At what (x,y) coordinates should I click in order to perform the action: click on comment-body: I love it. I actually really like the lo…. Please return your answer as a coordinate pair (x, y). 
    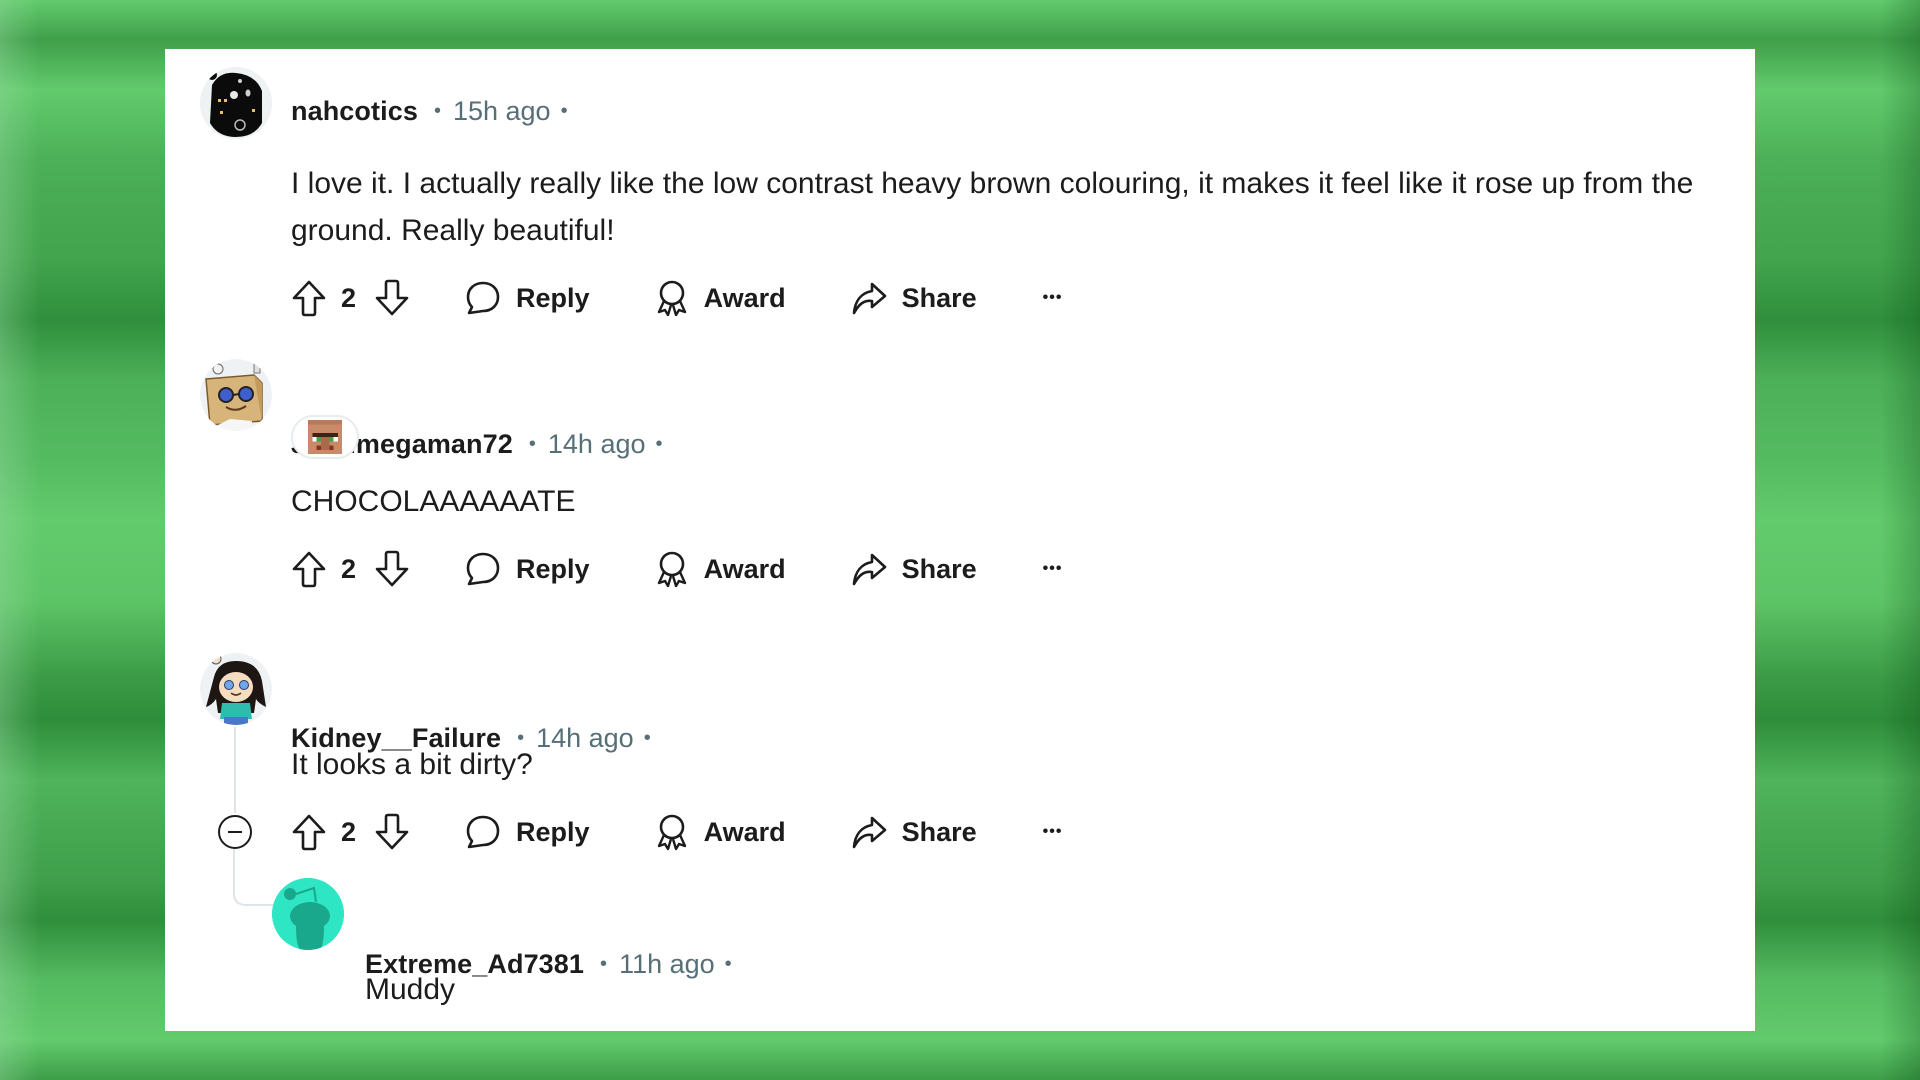
    Looking at the image, I should click on (992, 207).